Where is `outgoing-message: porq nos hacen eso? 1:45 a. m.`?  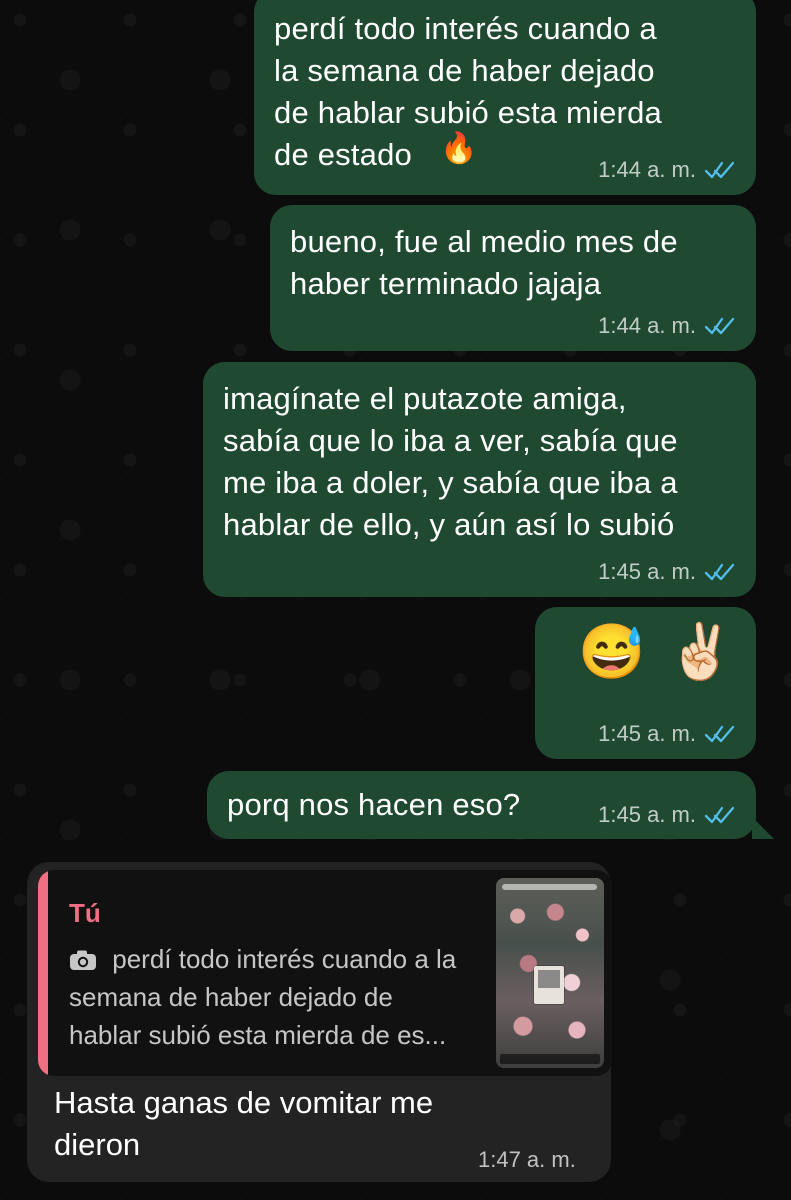 outgoing-message: porq nos hacen eso? 1:45 a. m. is located at coordinates (481, 805).